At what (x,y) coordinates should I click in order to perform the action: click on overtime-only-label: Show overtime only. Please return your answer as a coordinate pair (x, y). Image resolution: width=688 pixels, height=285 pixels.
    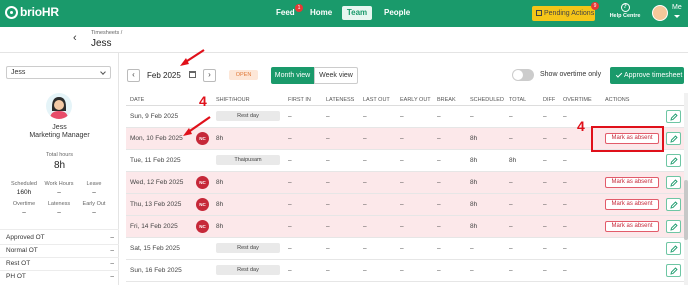
    Looking at the image, I should click on (571, 74).